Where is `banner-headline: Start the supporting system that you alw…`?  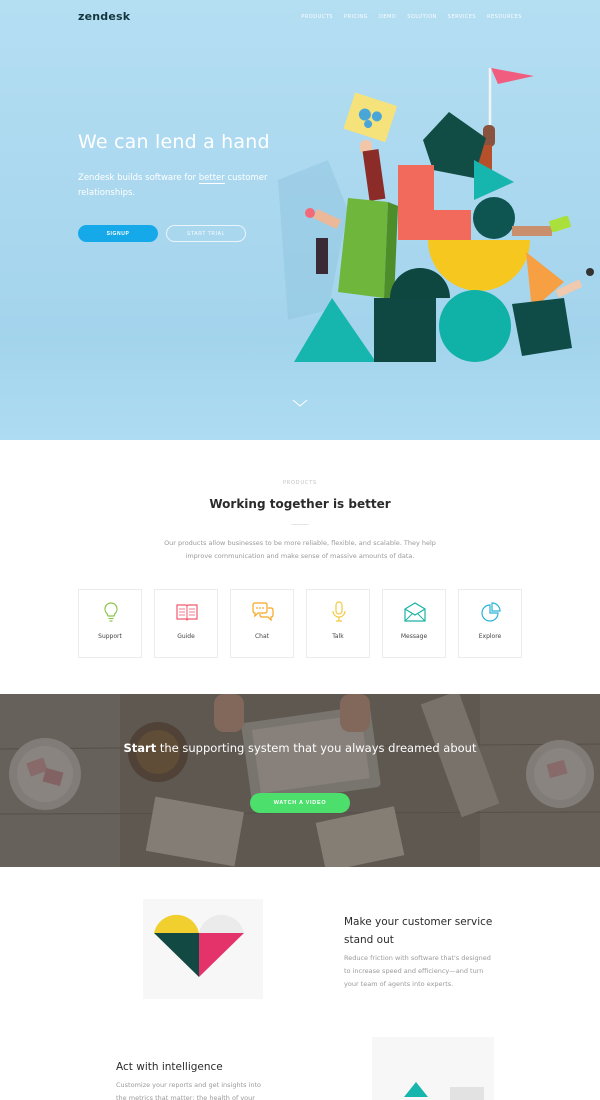
banner-headline: Start the supporting system that you alw… is located at coordinates (300, 748).